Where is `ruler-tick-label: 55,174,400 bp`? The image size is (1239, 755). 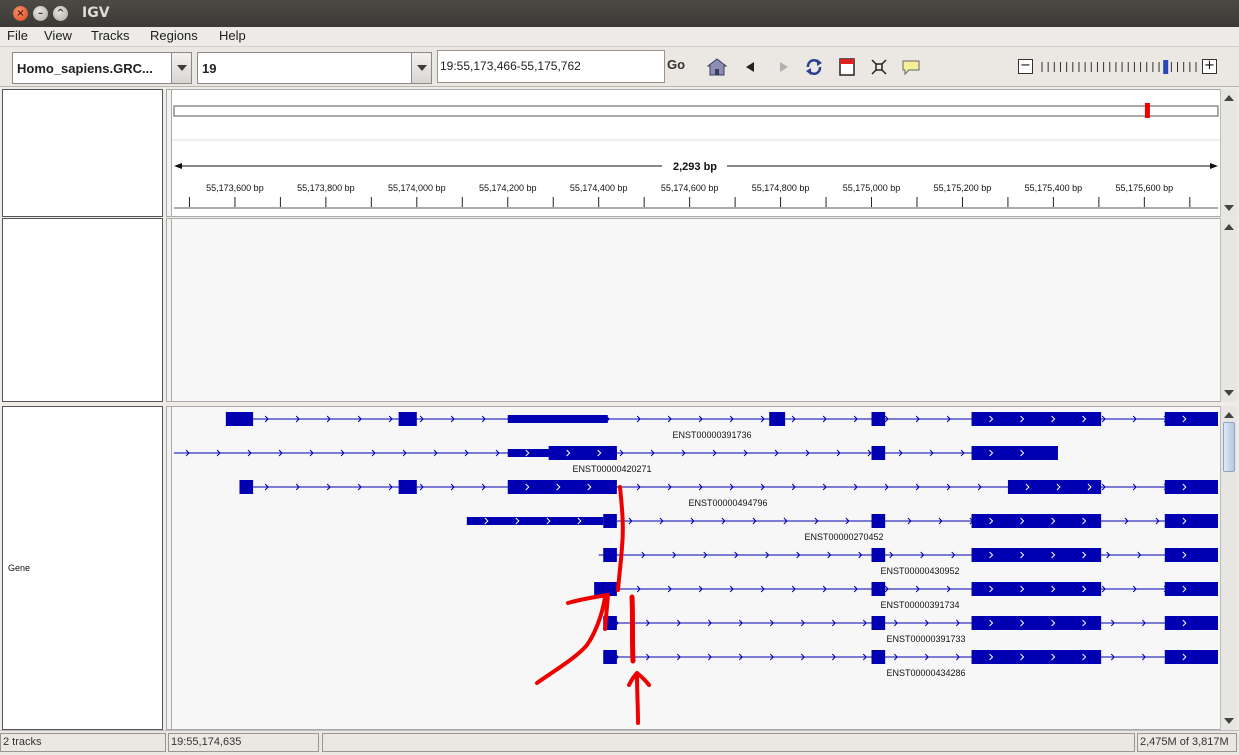 ruler-tick-label: 55,174,400 bp is located at coordinates (599, 188).